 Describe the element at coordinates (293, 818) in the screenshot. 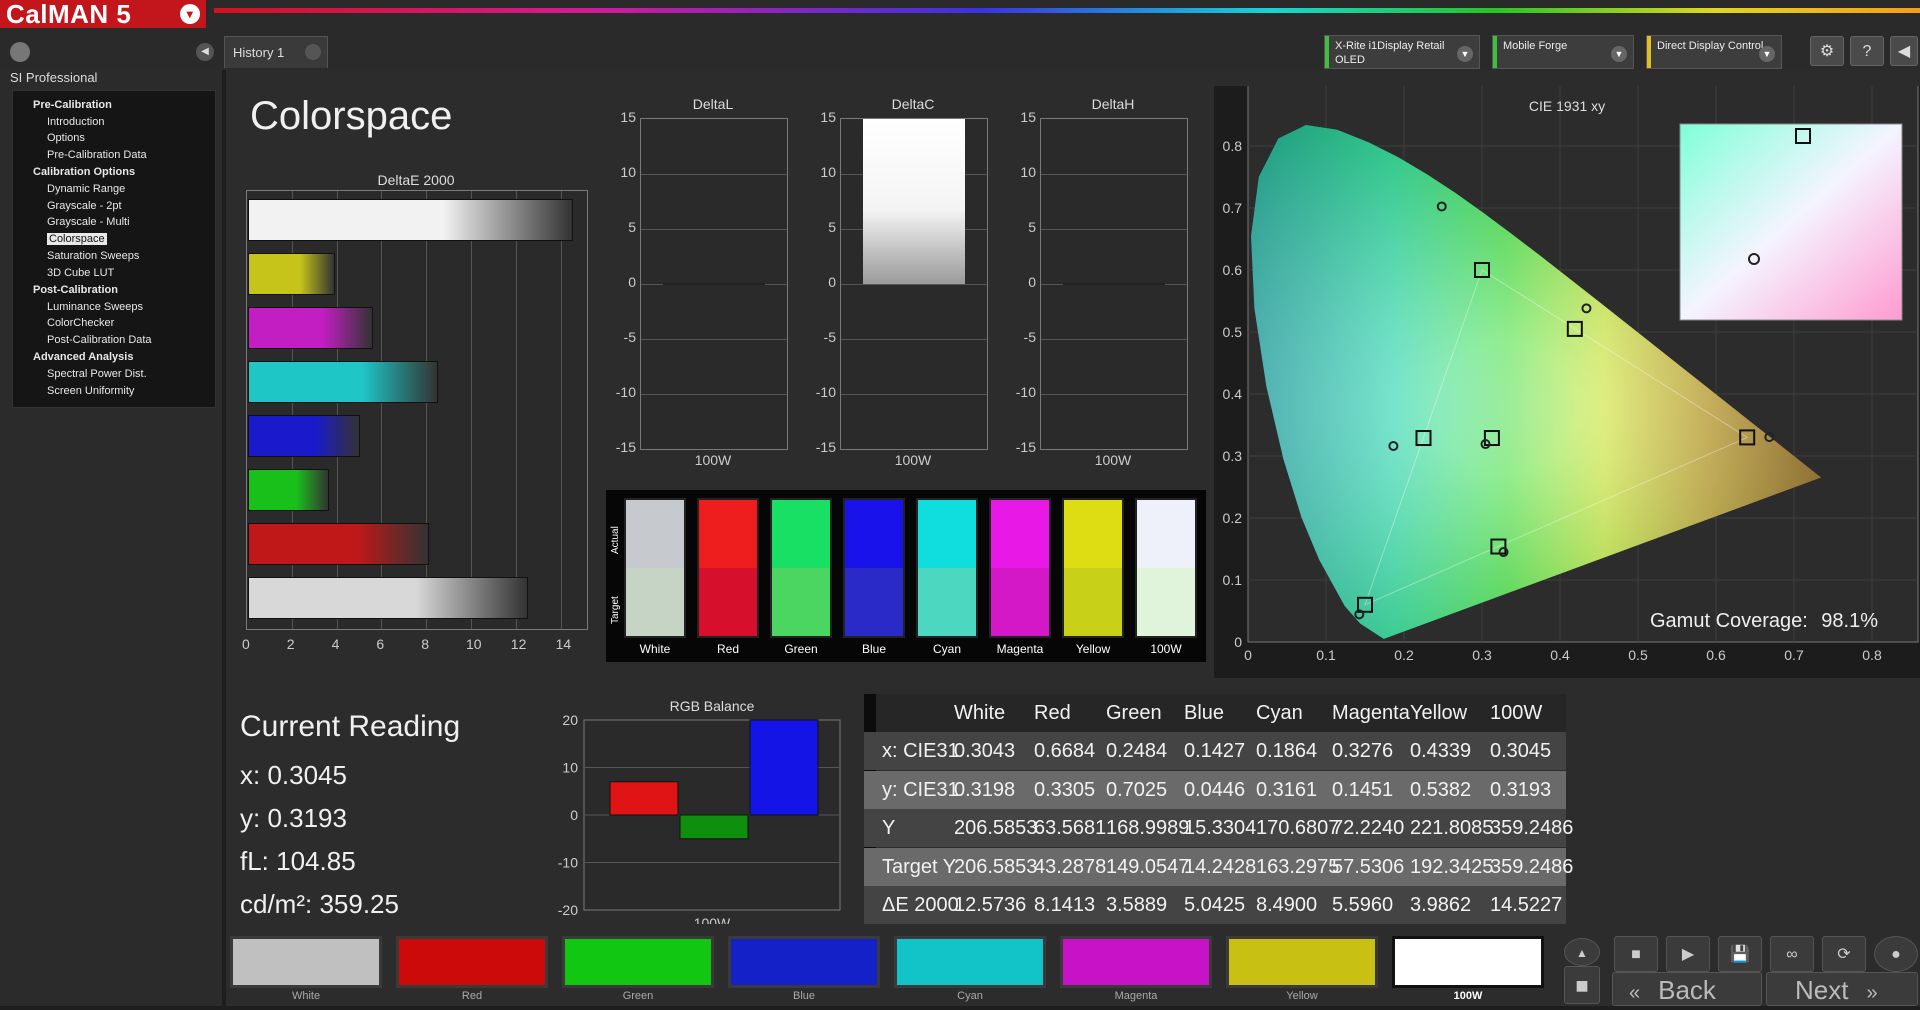

I see `reading-y: y: 0.3193` at that location.